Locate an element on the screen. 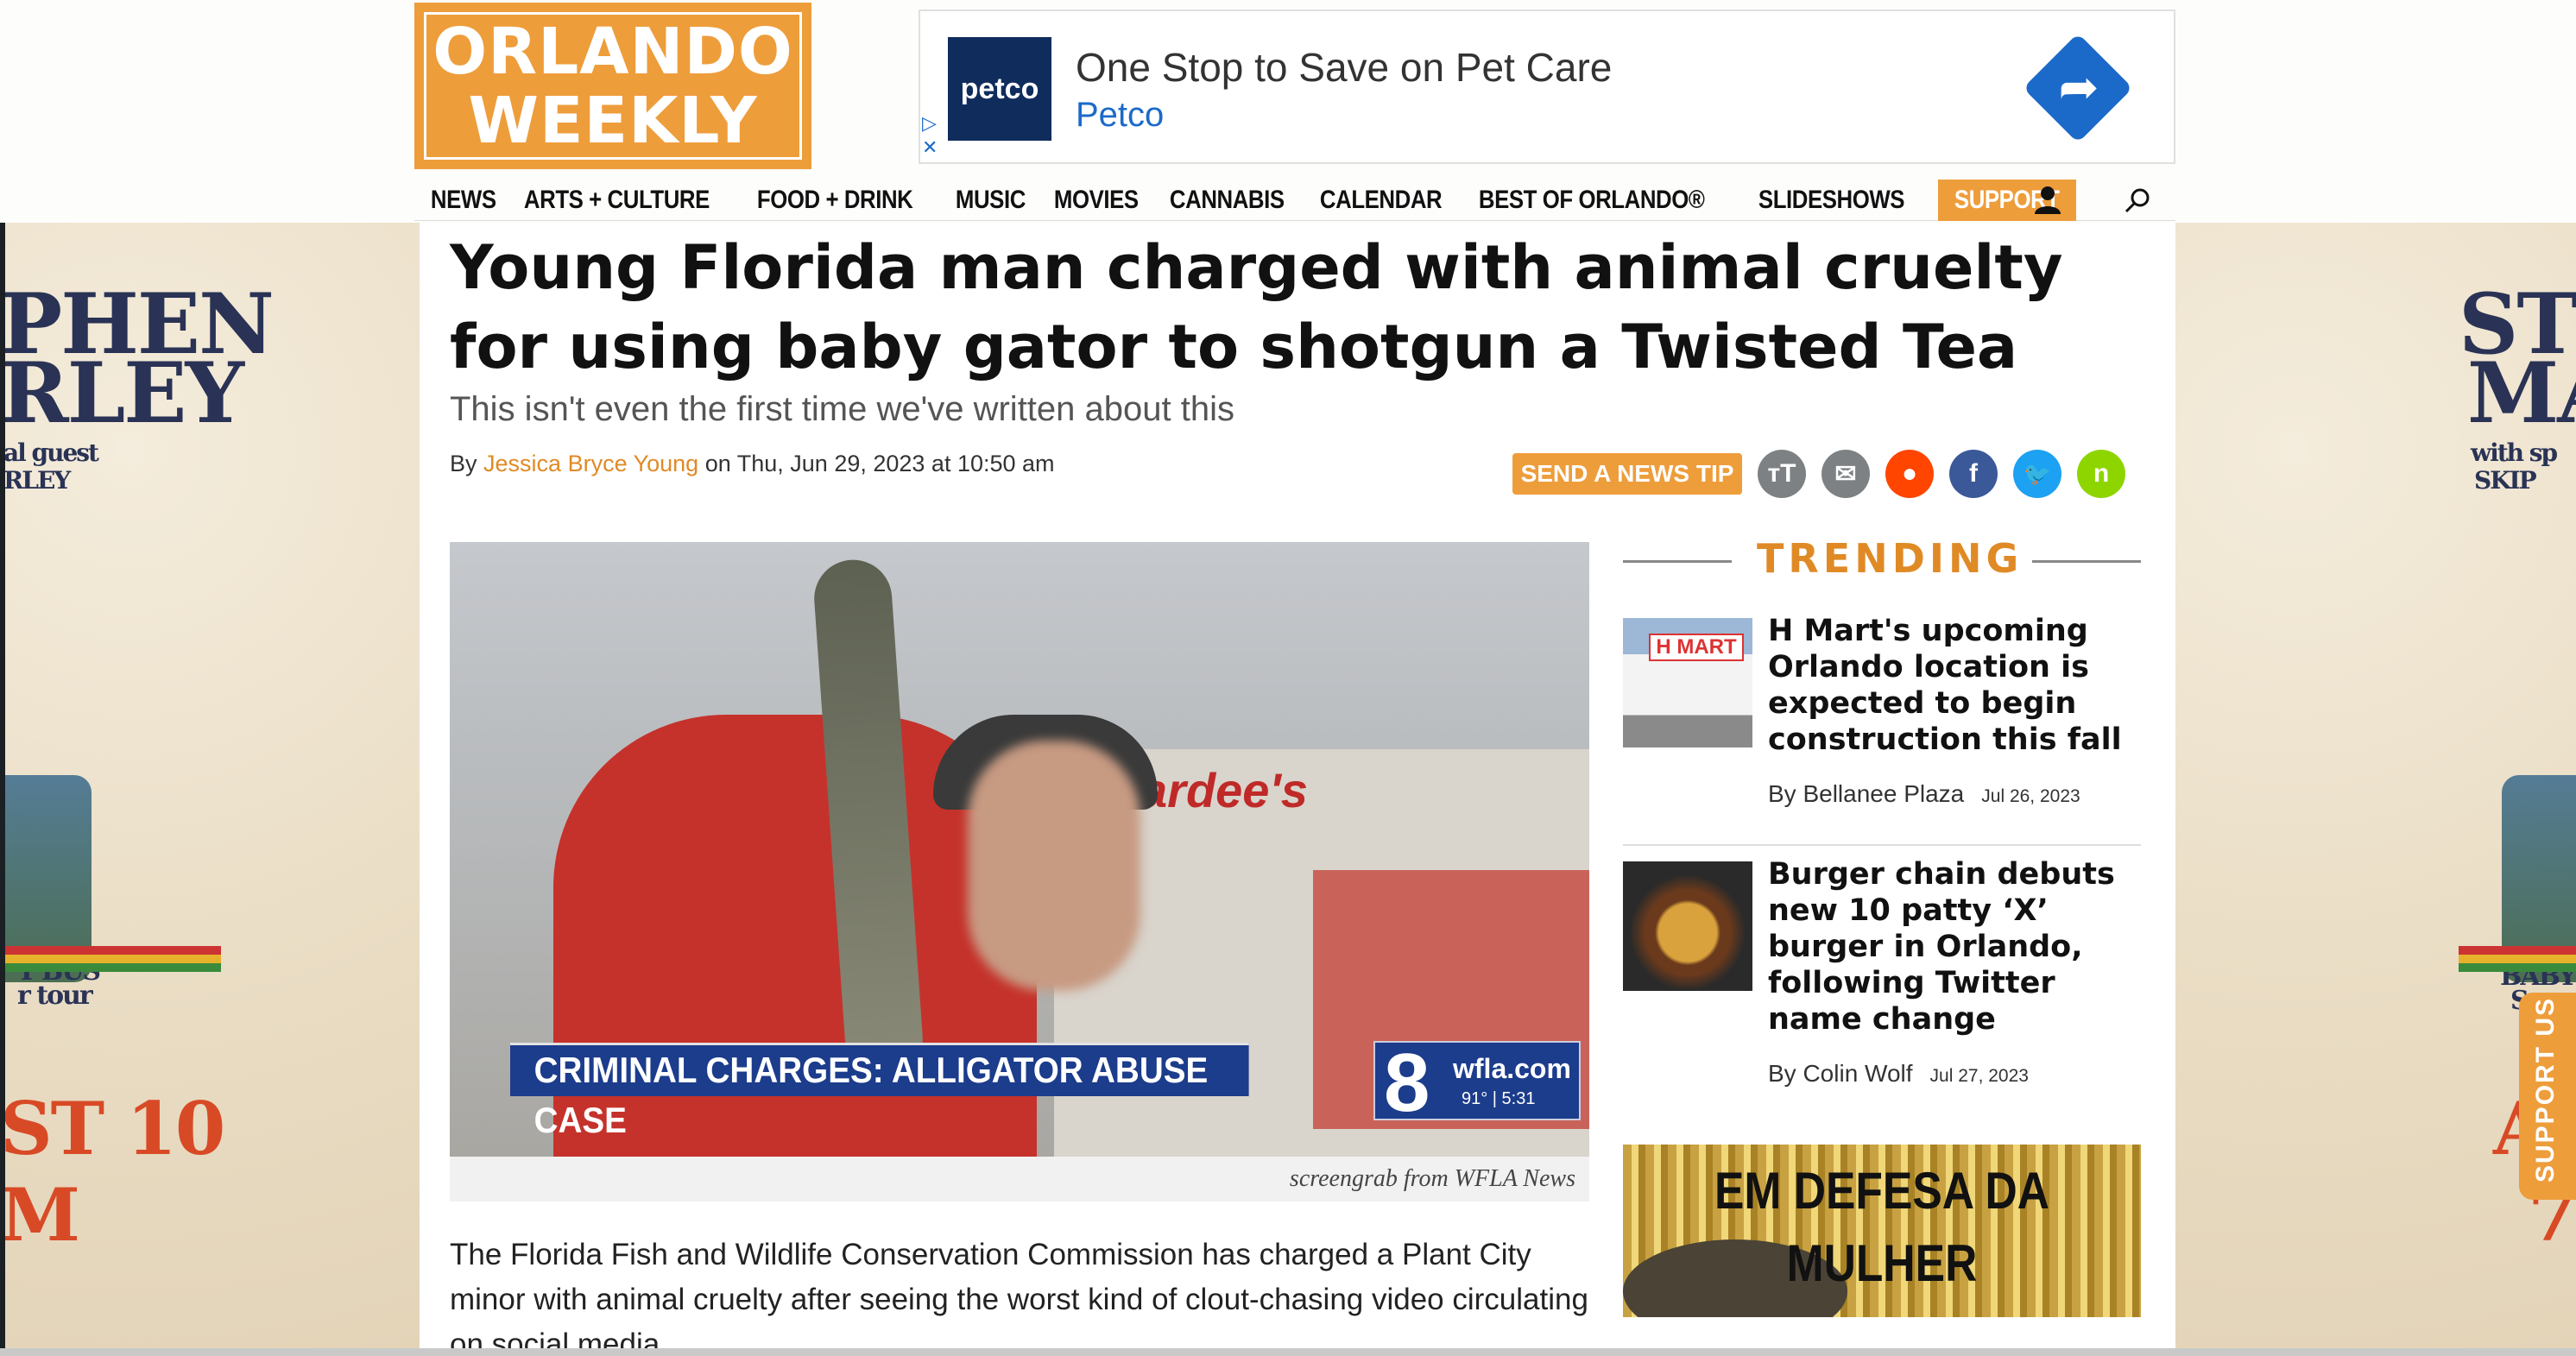  search-icon is located at coordinates (2137, 200).